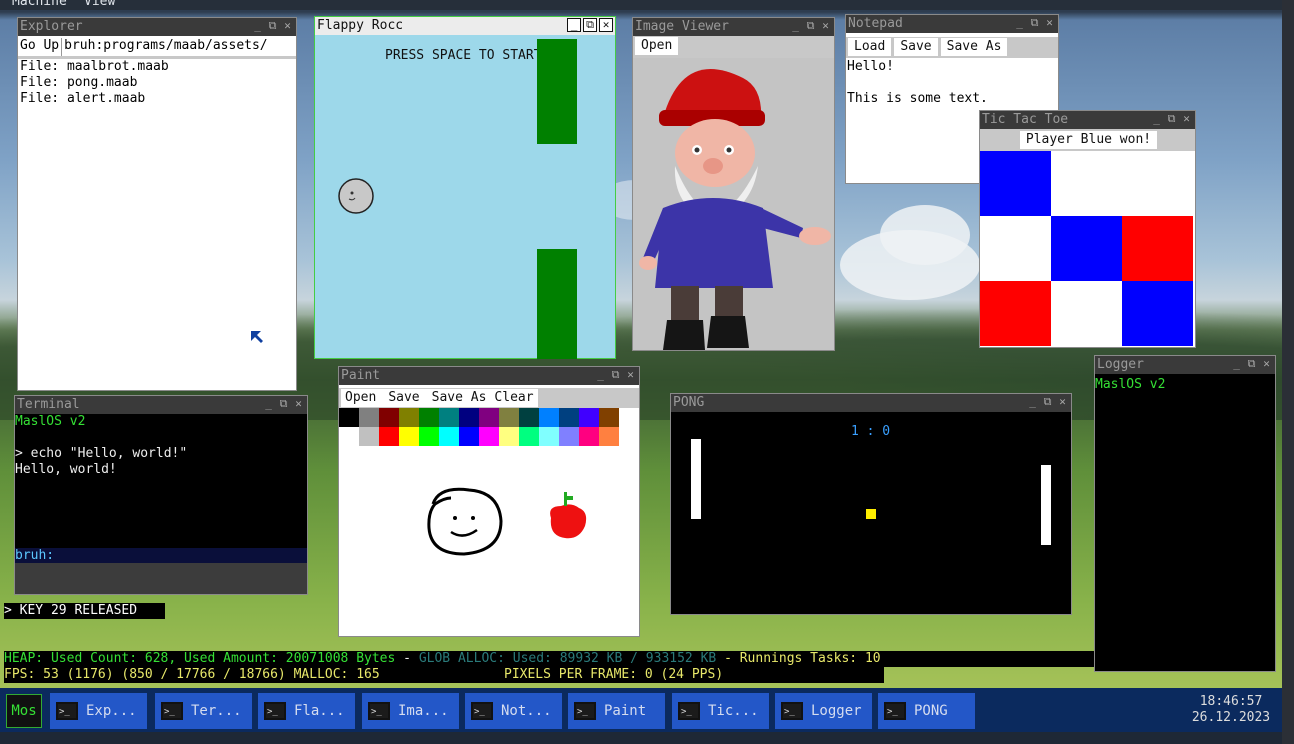 The height and width of the screenshot is (744, 1294). Describe the element at coordinates (465, 197) in the screenshot. I see `flappy-canvas: PRESS SPACE TO START` at that location.